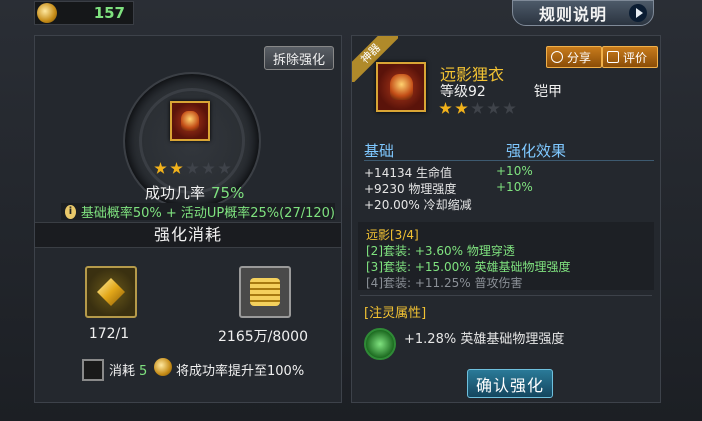 Image resolution: width=702 pixels, height=421 pixels. I want to click on stat-header: 基础 强化效果, so click(509, 150).